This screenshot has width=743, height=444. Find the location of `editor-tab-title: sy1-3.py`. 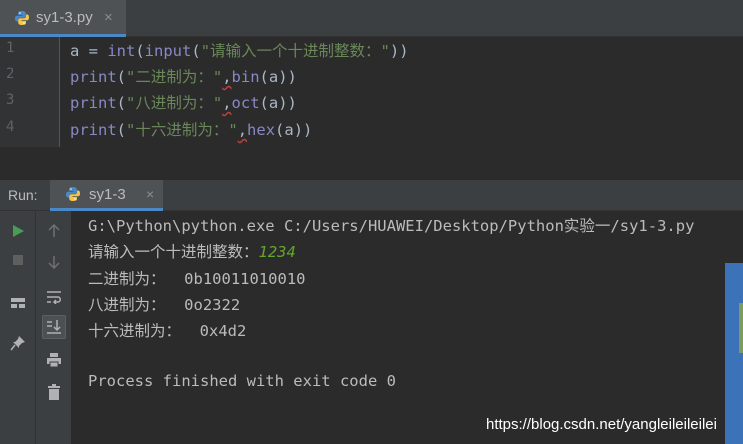

editor-tab-title: sy1-3.py is located at coordinates (64, 17).